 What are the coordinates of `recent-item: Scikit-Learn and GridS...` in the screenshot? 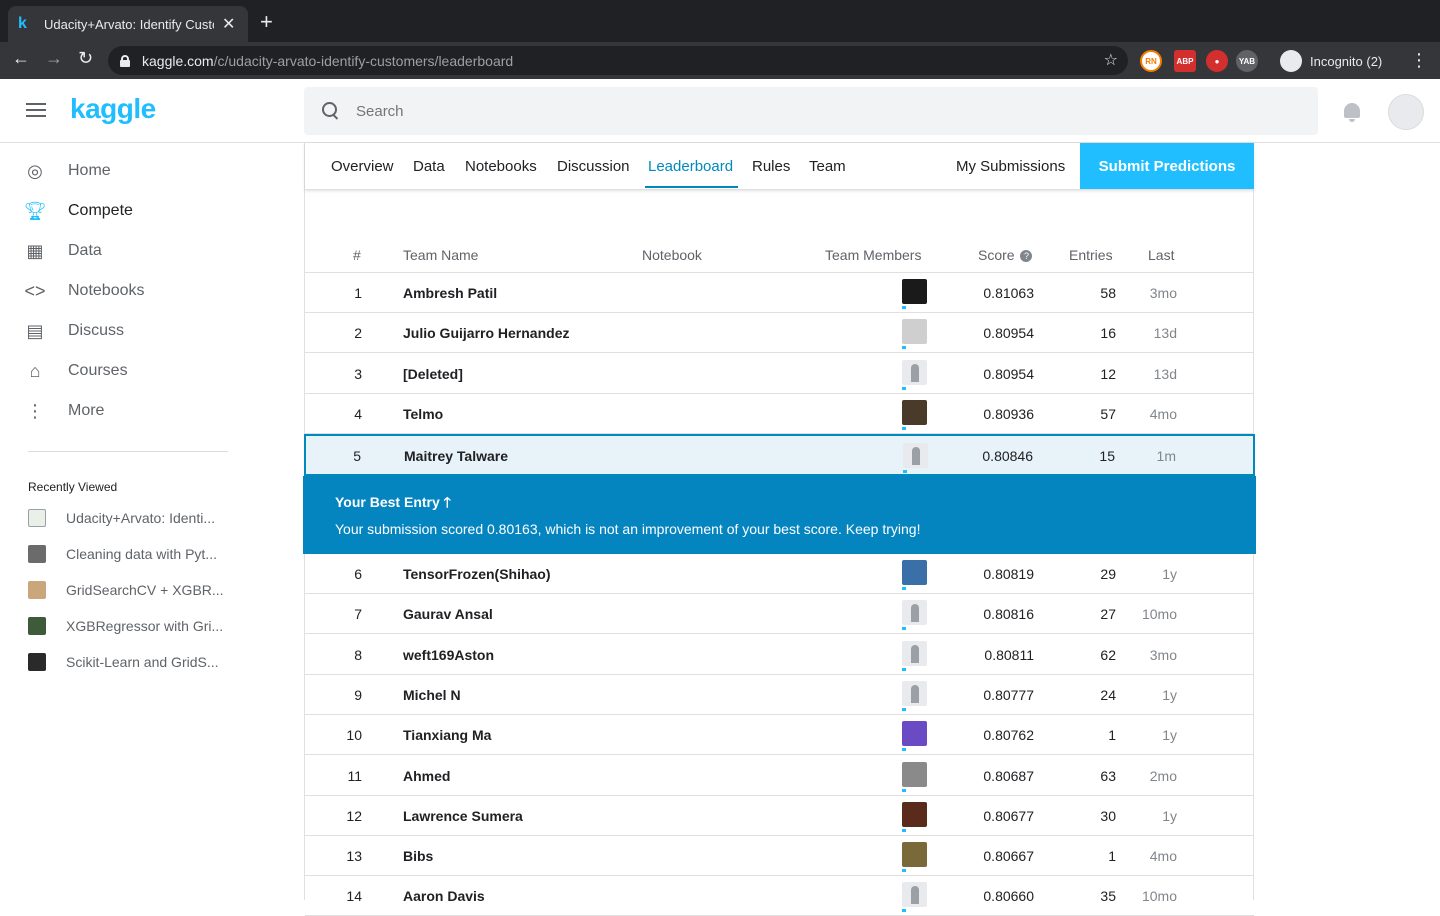 It's located at (123, 662).